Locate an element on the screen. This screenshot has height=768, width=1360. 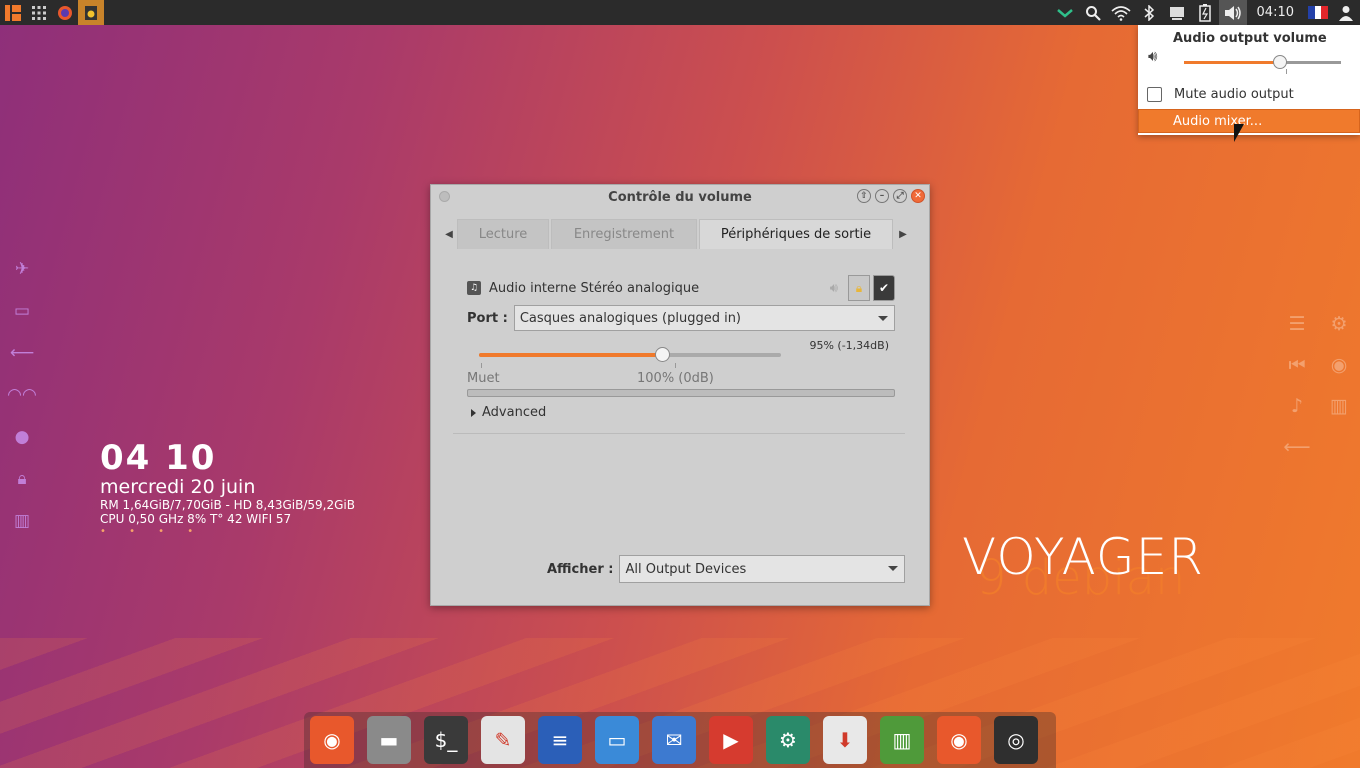
bars-icon: ▥ is located at coordinates (1339, 406).